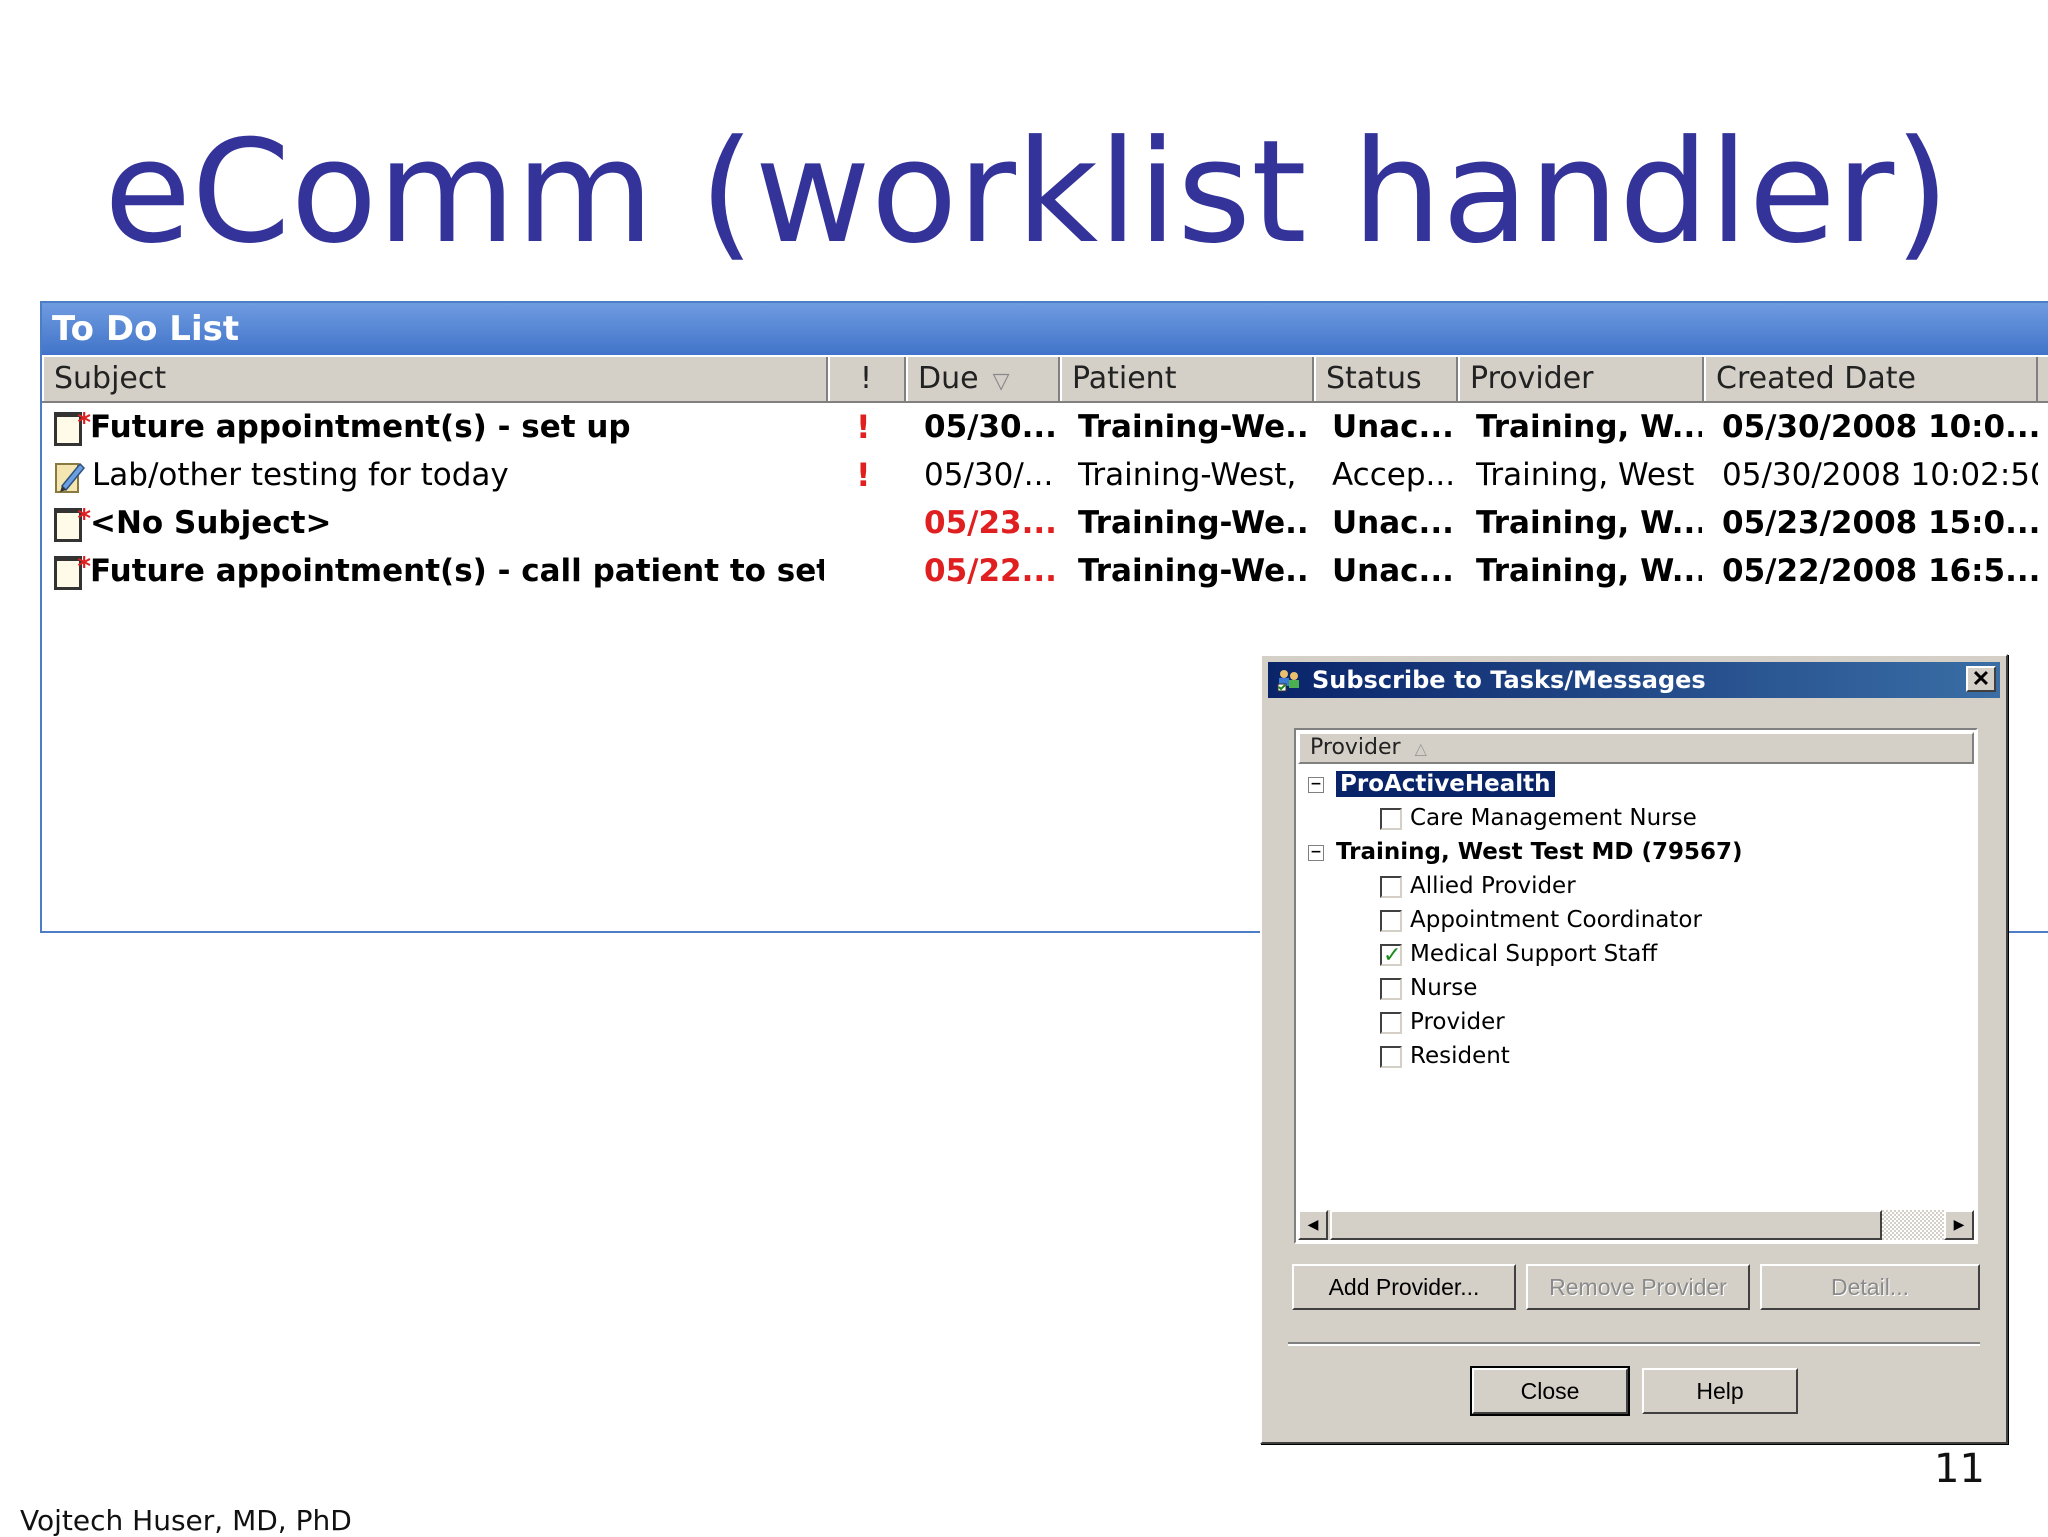 The width and height of the screenshot is (2048, 1537). I want to click on cell-subject: Future appointment(s) - set up, so click(439, 427).